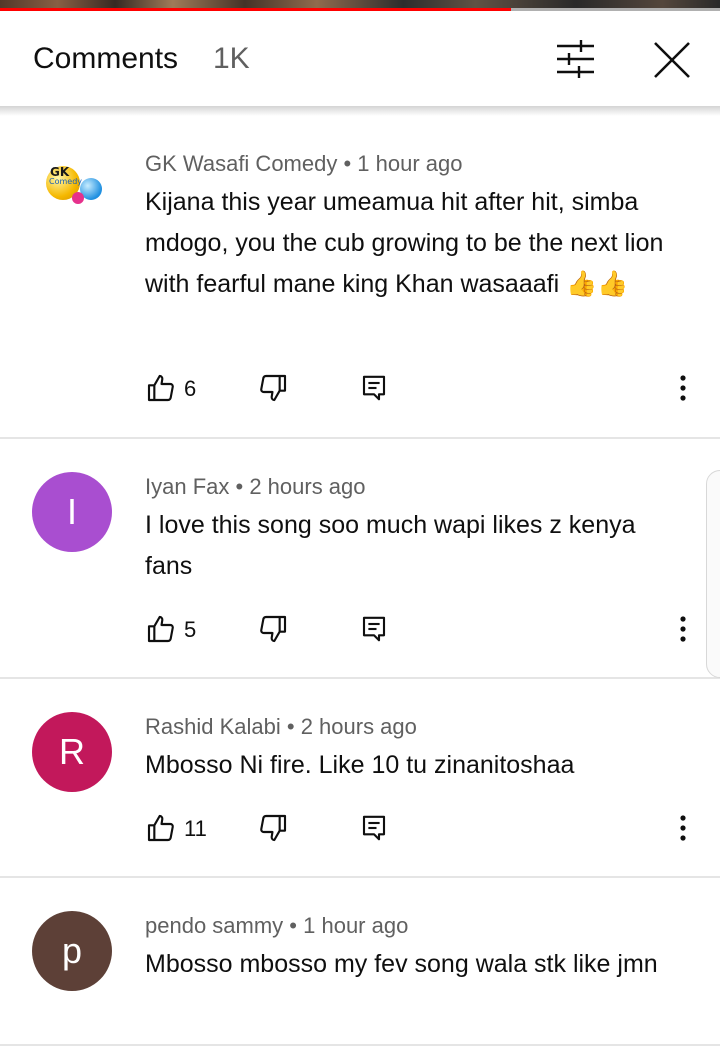 This screenshot has height=1050, width=720. What do you see at coordinates (360, 765) in the screenshot?
I see `comment-text: Mbosso Ni fire. Like 10 tu zinanitoshaa` at bounding box center [360, 765].